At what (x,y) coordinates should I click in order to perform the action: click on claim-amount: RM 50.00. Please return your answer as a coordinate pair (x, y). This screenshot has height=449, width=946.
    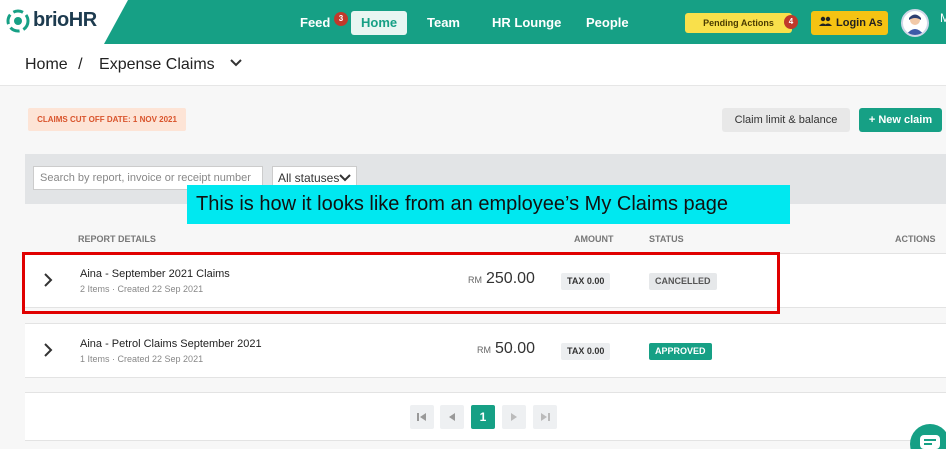
    Looking at the image, I should click on (506, 349).